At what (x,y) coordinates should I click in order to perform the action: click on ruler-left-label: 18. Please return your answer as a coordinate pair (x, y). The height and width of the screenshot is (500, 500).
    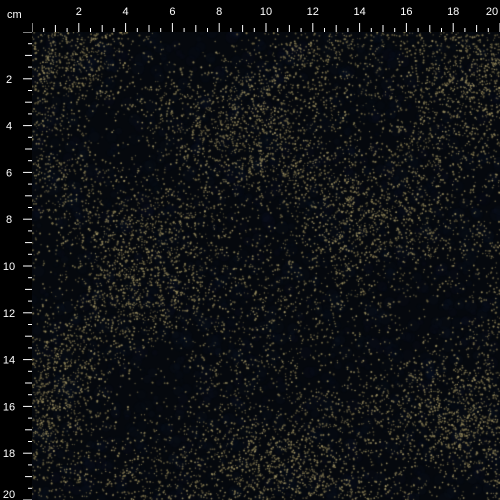
    Looking at the image, I should click on (9, 454).